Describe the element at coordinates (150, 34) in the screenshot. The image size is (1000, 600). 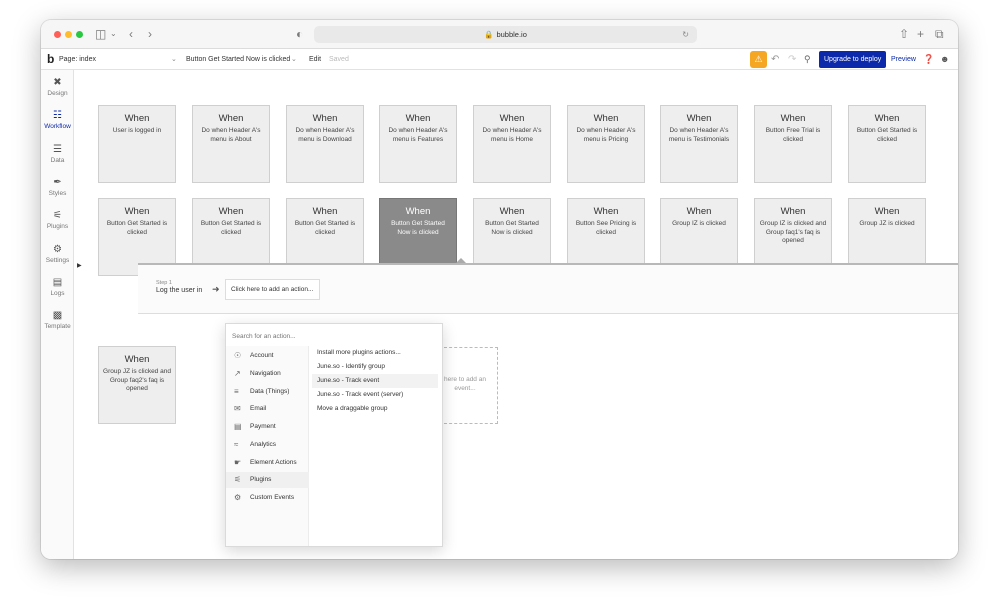
I see `forward-icon: ›` at that location.